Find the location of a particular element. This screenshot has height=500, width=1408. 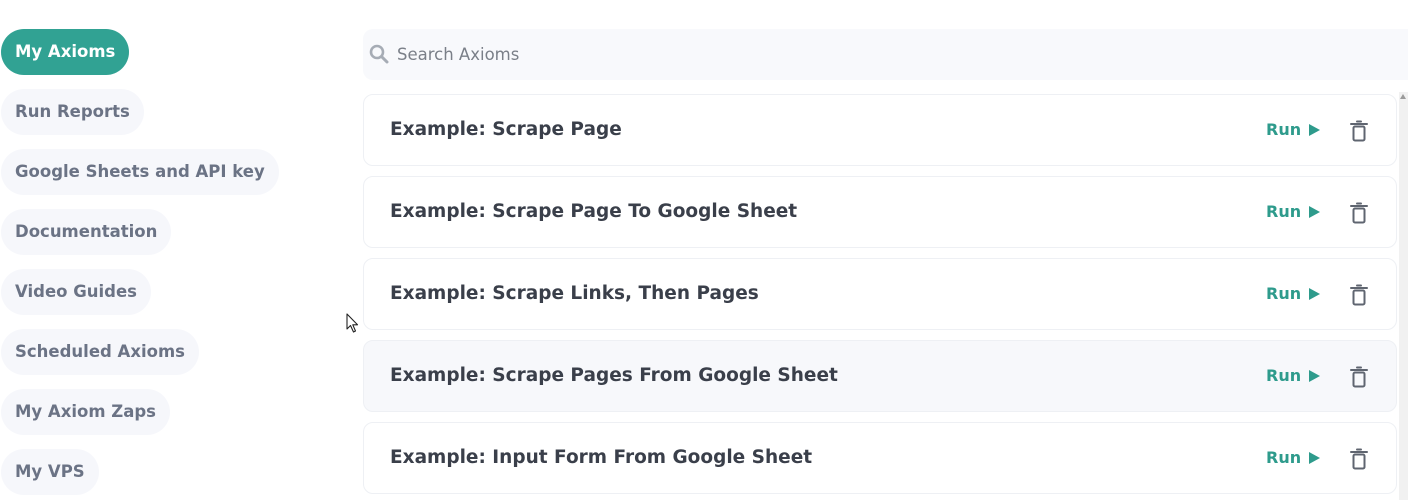

axiom-row: Example: Scrape Page Run is located at coordinates (880, 130).